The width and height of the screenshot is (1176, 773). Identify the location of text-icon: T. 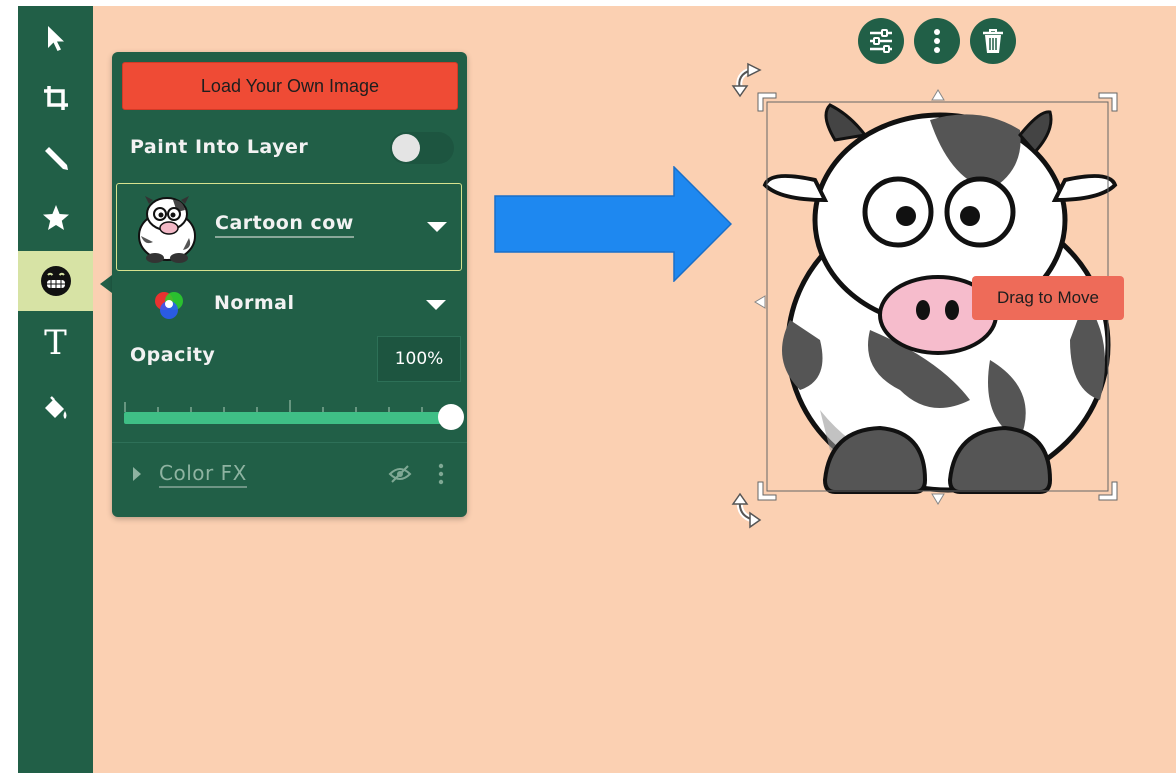
(55, 343).